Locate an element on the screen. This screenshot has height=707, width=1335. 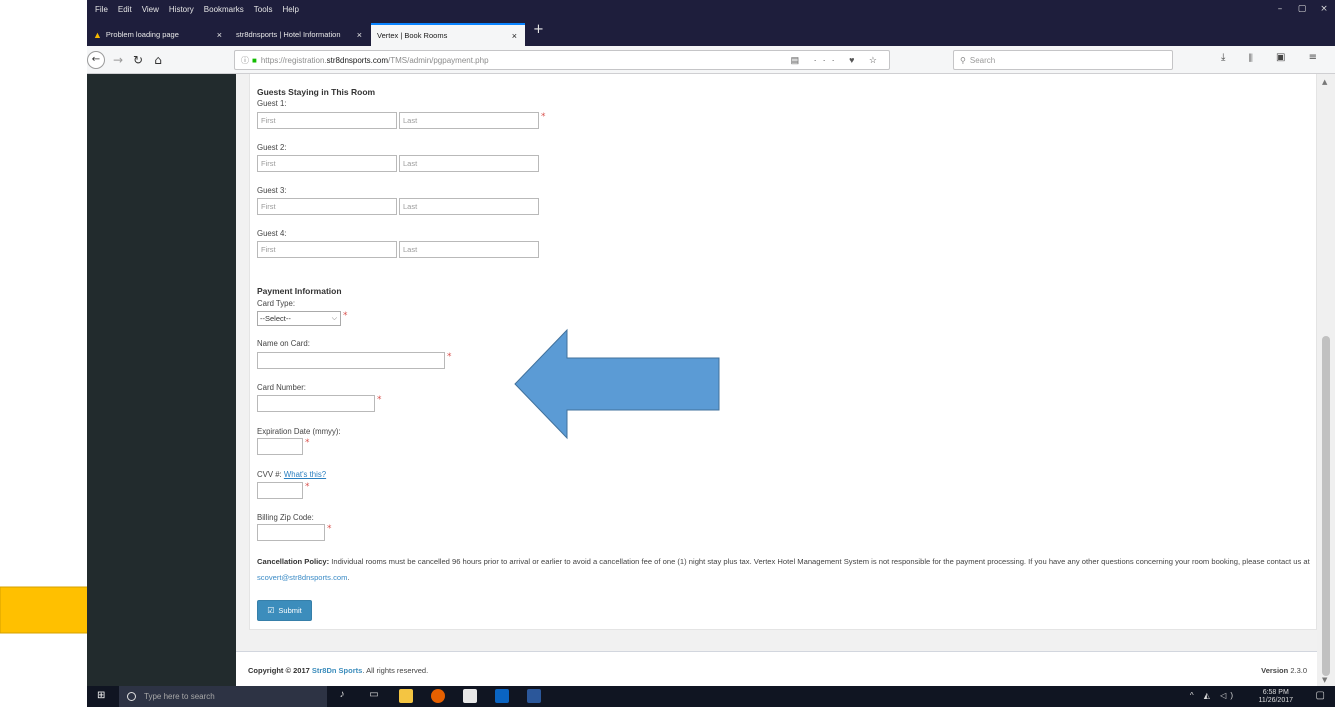
search-input: ⚲ Search is located at coordinates (1063, 60).